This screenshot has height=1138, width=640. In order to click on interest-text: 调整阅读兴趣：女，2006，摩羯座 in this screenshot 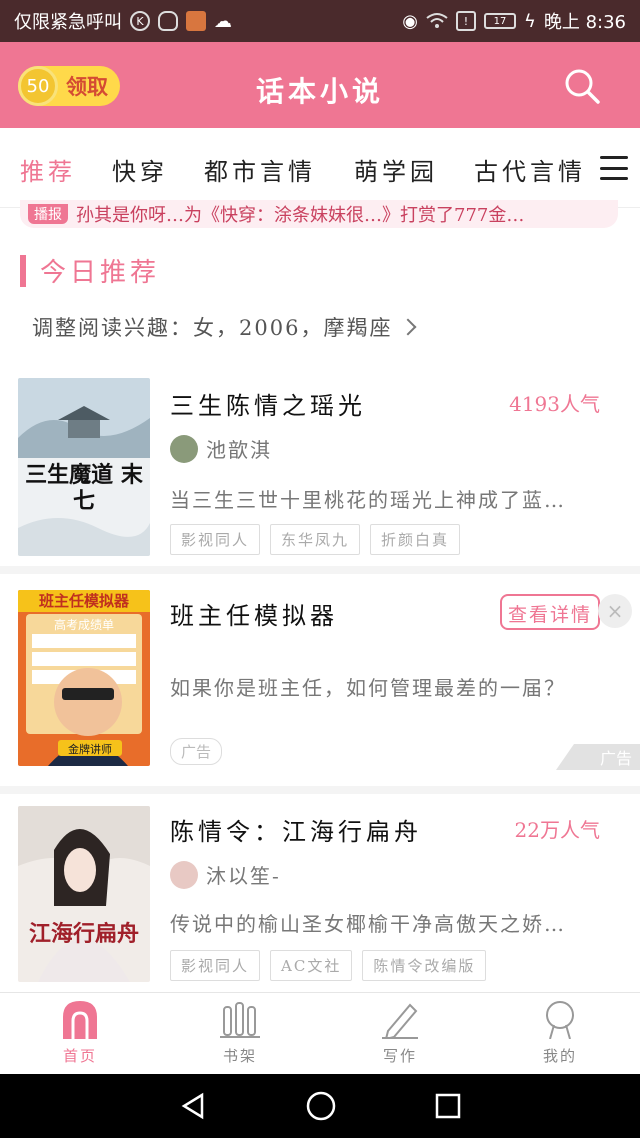, I will do `click(212, 328)`.